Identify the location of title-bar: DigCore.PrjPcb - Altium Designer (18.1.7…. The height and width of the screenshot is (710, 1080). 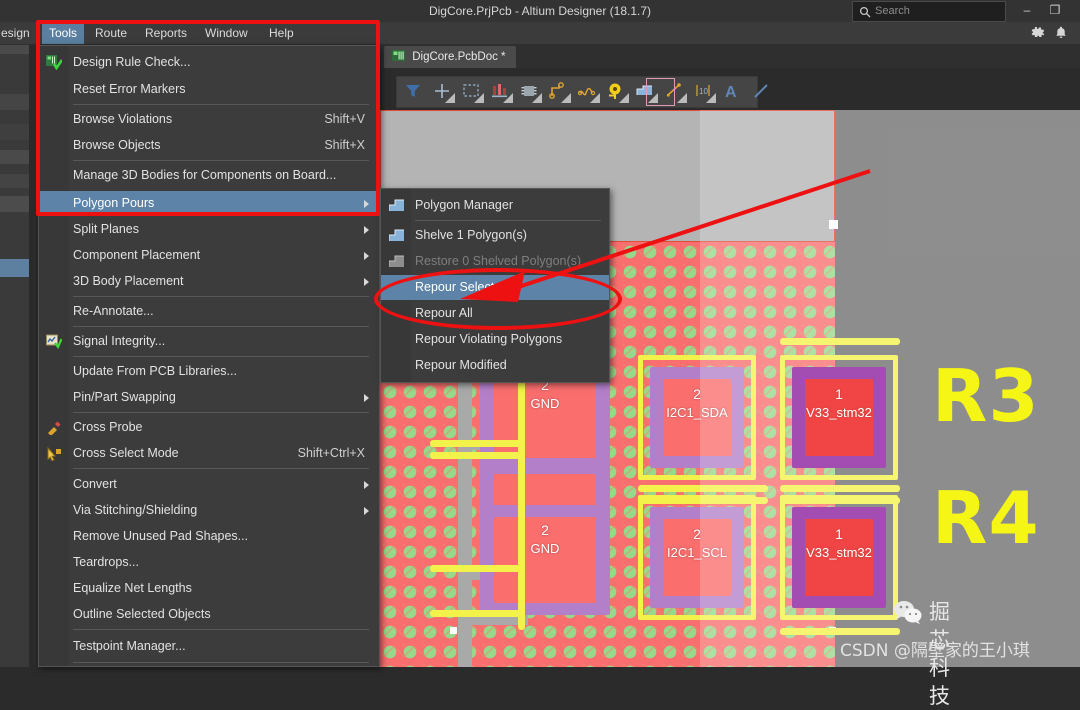
(540, 11).